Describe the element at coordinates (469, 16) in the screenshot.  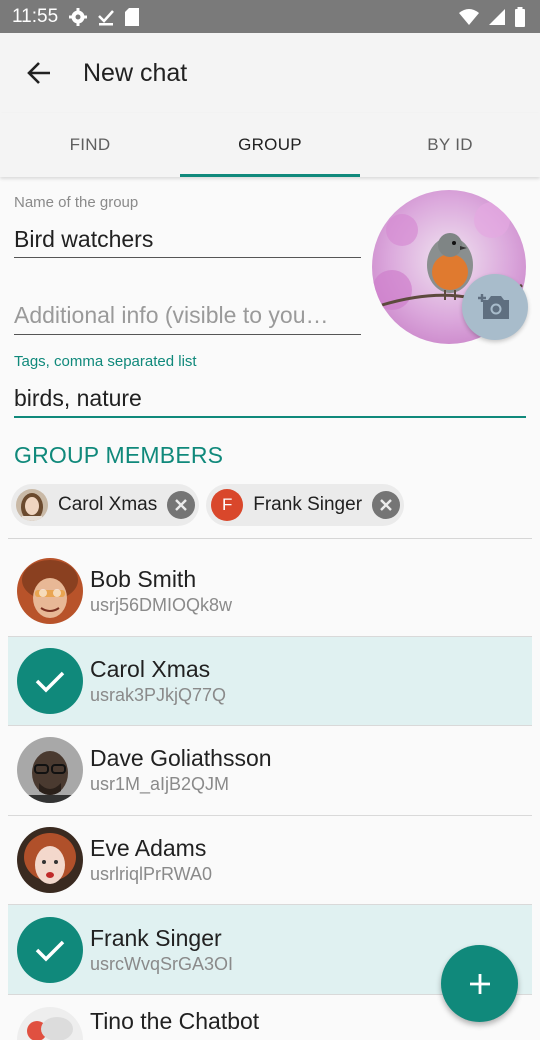
I see `wifi-icon` at that location.